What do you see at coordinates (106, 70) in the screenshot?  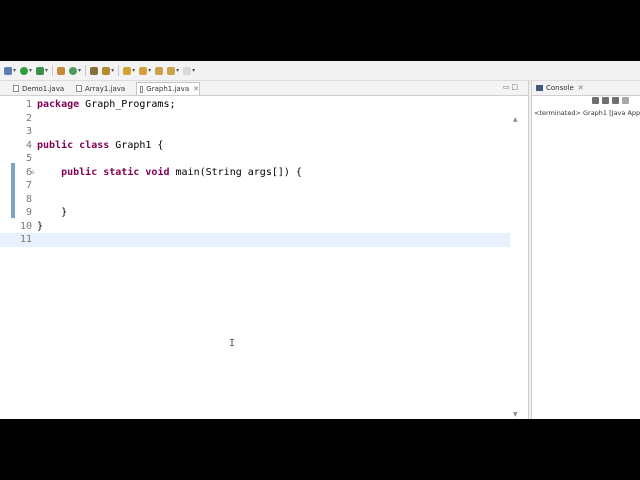 I see `search-icon` at bounding box center [106, 70].